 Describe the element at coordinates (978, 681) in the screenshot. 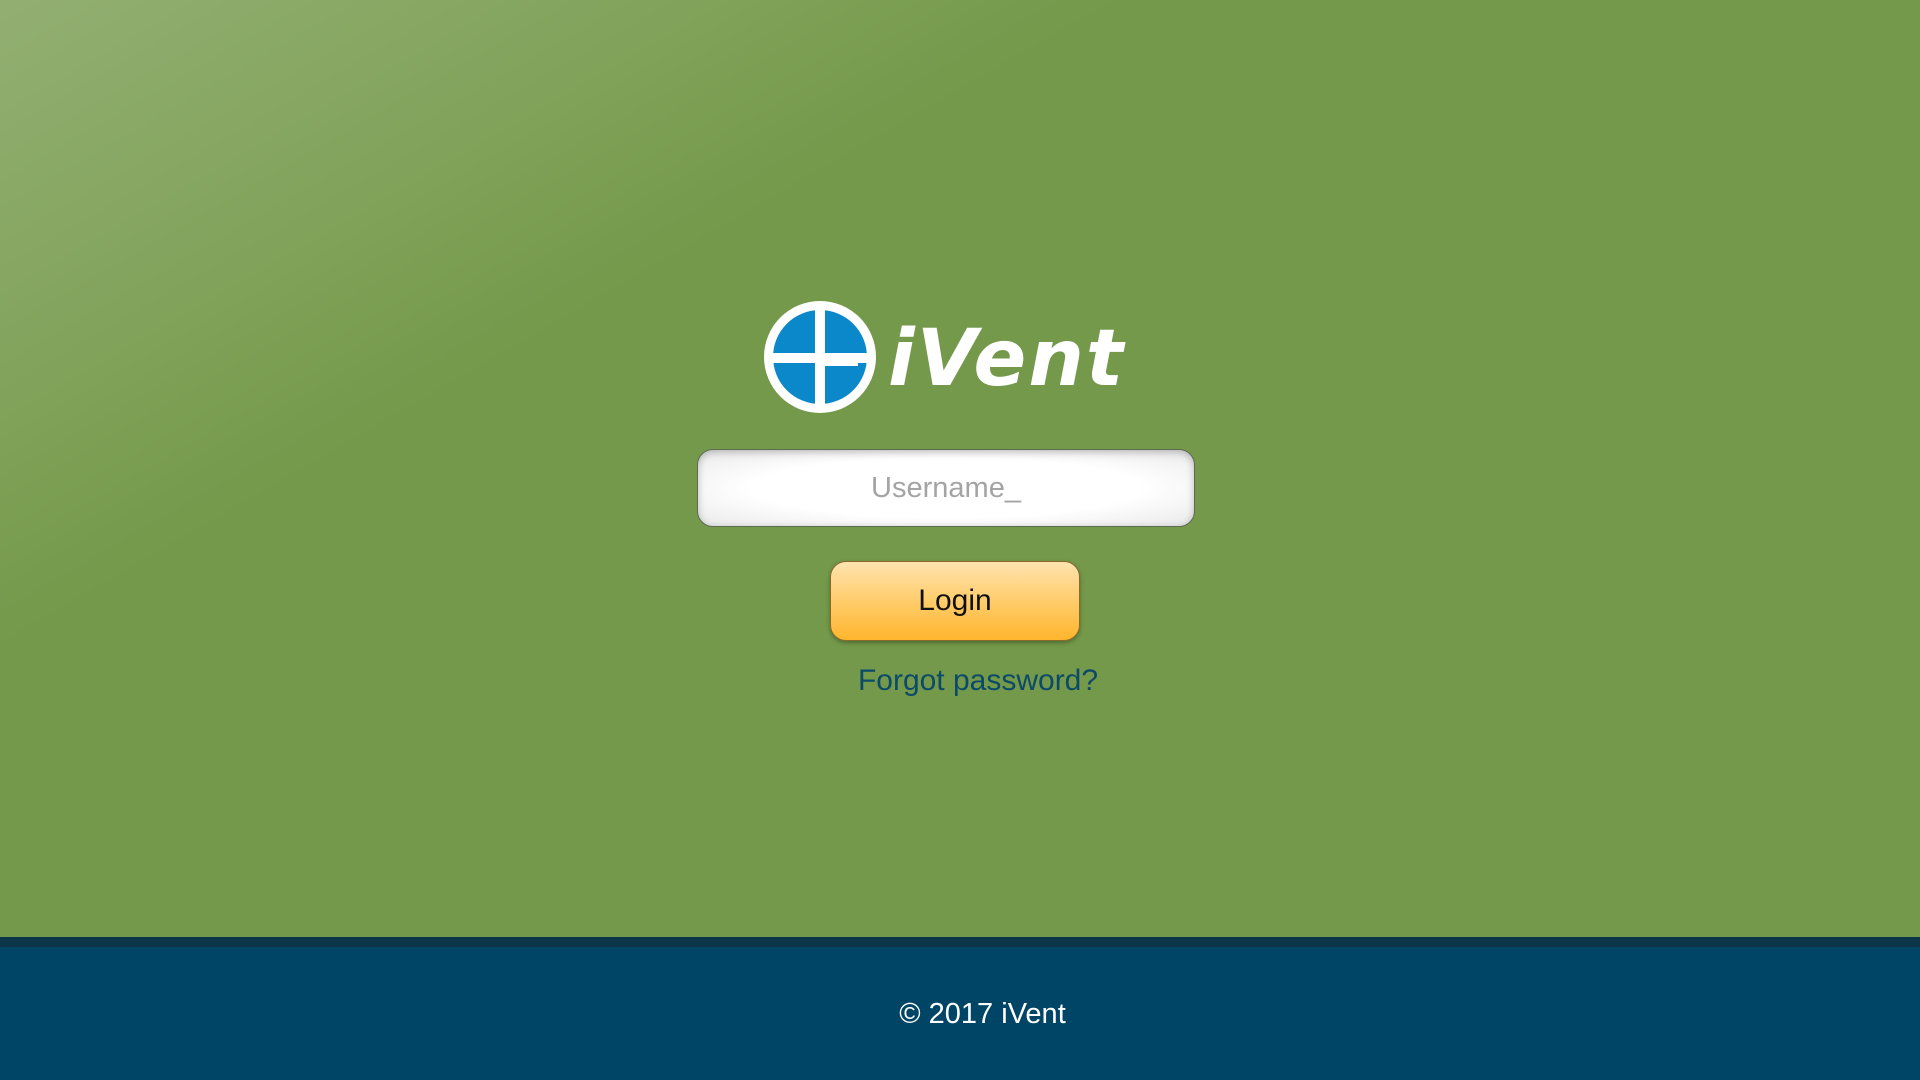

I see `forgot-password-link: Forgot password?` at that location.